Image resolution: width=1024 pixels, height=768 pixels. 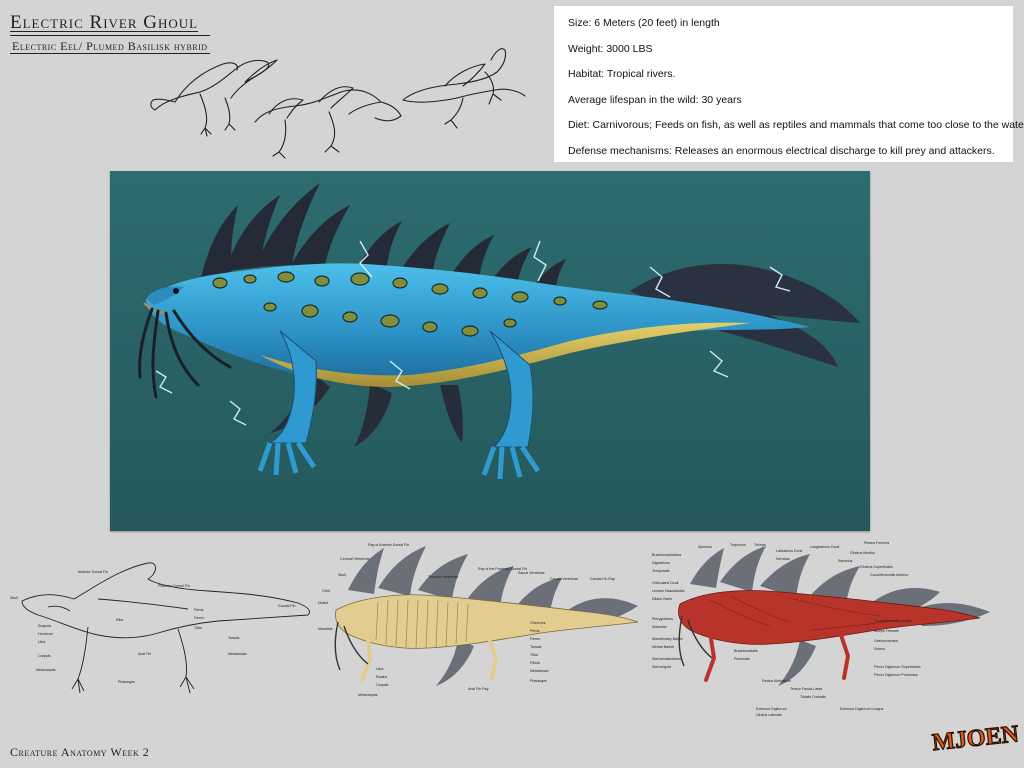 What do you see at coordinates (323, 603) in the screenshot?
I see `label-nostril: Nostril` at bounding box center [323, 603].